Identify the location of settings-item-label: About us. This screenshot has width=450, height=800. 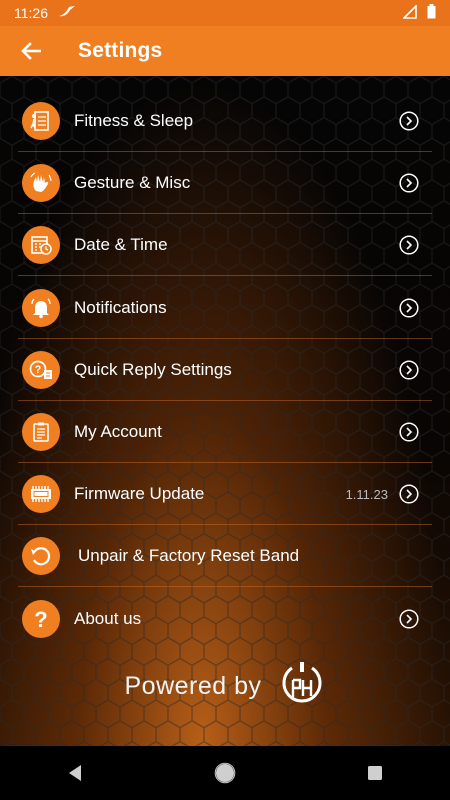
(108, 618).